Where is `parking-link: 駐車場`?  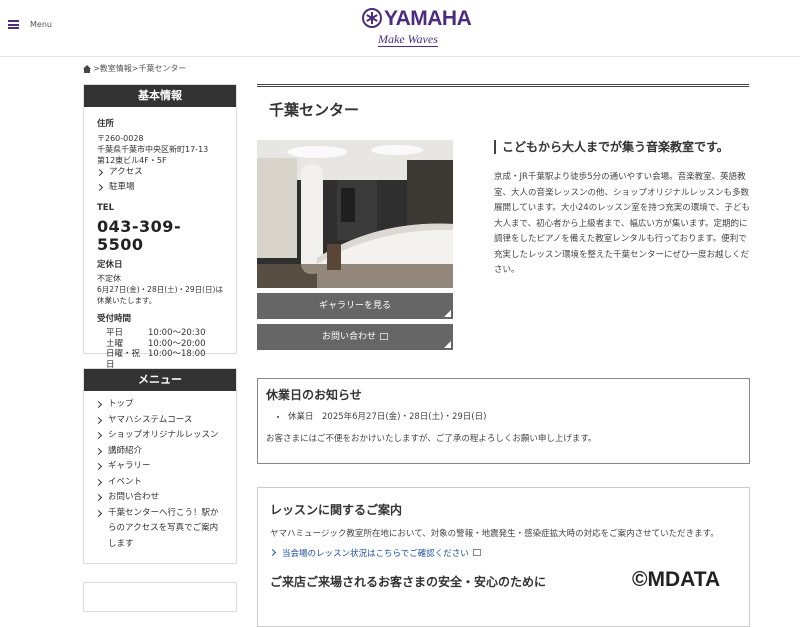 parking-link: 駐車場 is located at coordinates (159, 187).